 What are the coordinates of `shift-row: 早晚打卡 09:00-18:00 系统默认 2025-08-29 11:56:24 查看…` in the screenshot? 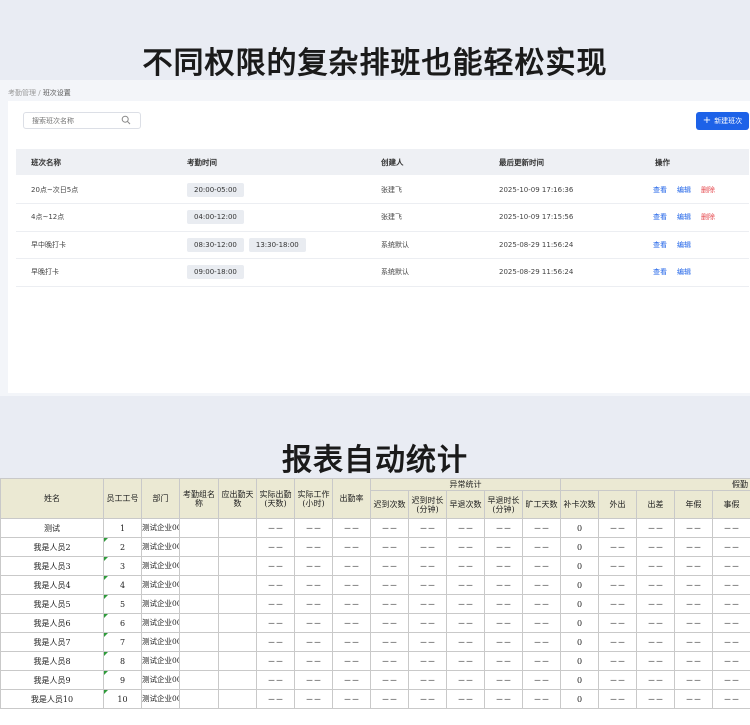 It's located at (382, 273).